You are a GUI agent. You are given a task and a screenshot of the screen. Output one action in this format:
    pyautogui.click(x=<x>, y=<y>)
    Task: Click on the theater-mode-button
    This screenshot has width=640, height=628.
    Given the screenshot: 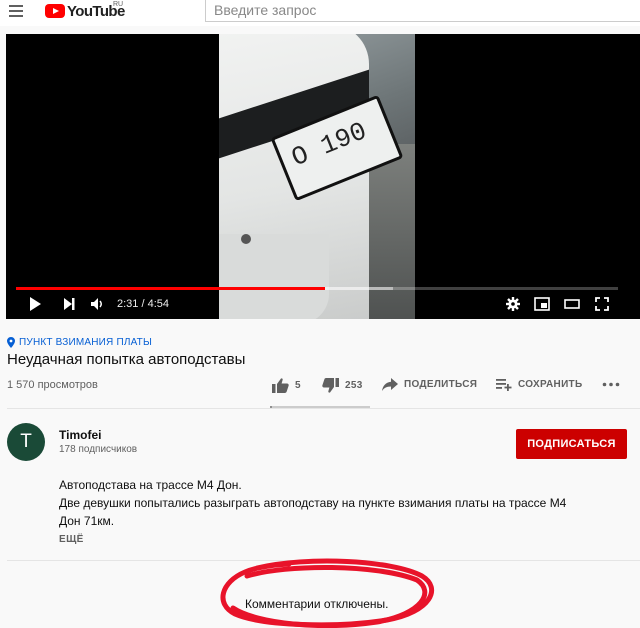 What is the action you would take?
    pyautogui.click(x=572, y=304)
    